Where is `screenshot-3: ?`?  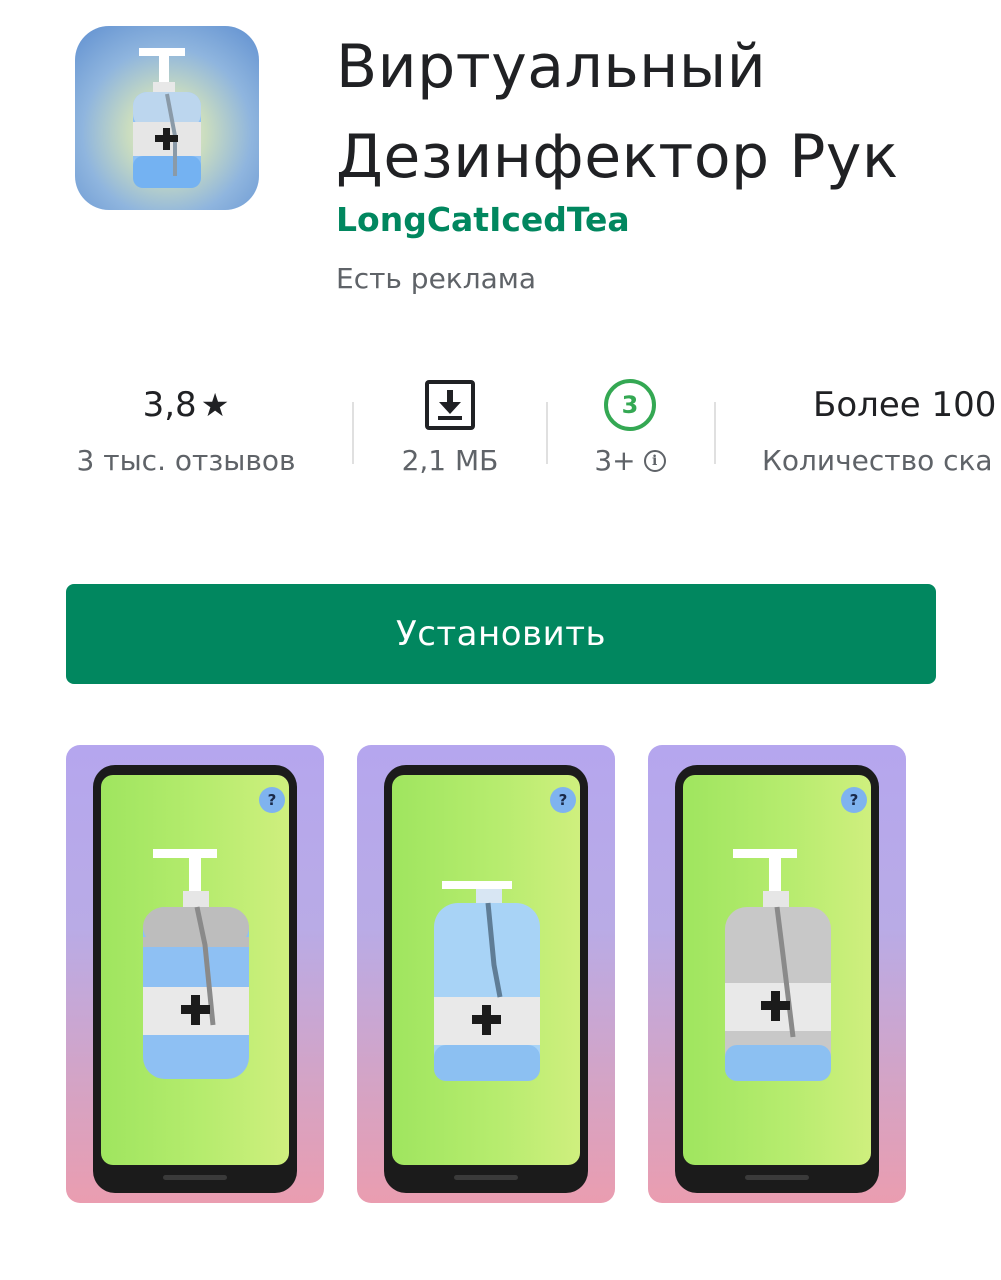
screenshot-3: ? is located at coordinates (777, 974).